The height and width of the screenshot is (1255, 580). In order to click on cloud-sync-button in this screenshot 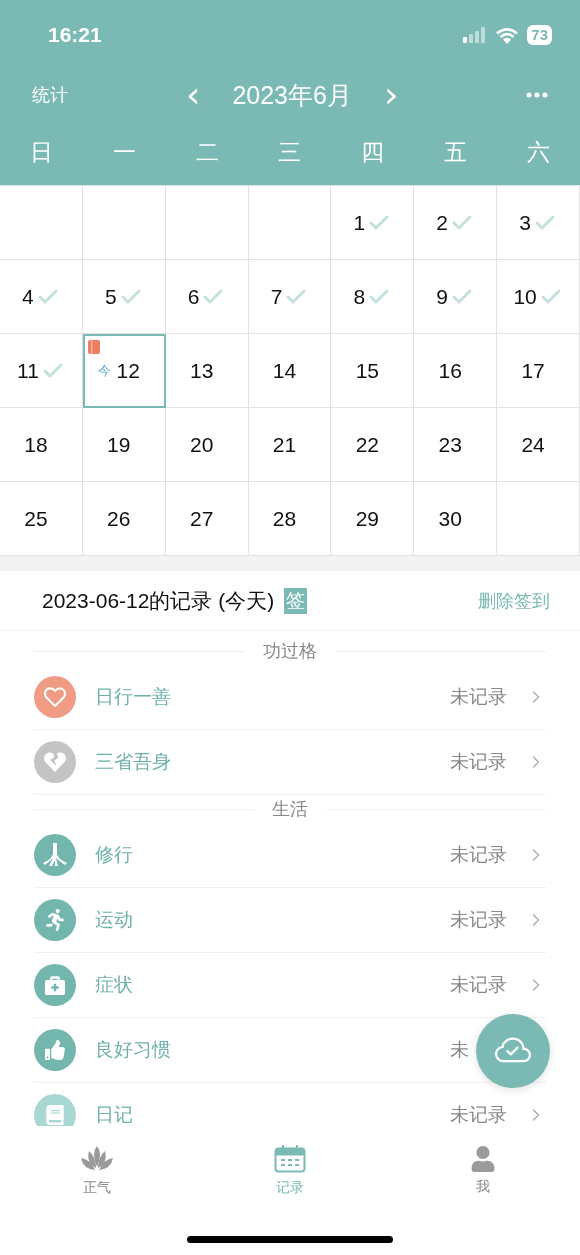, I will do `click(513, 1051)`.